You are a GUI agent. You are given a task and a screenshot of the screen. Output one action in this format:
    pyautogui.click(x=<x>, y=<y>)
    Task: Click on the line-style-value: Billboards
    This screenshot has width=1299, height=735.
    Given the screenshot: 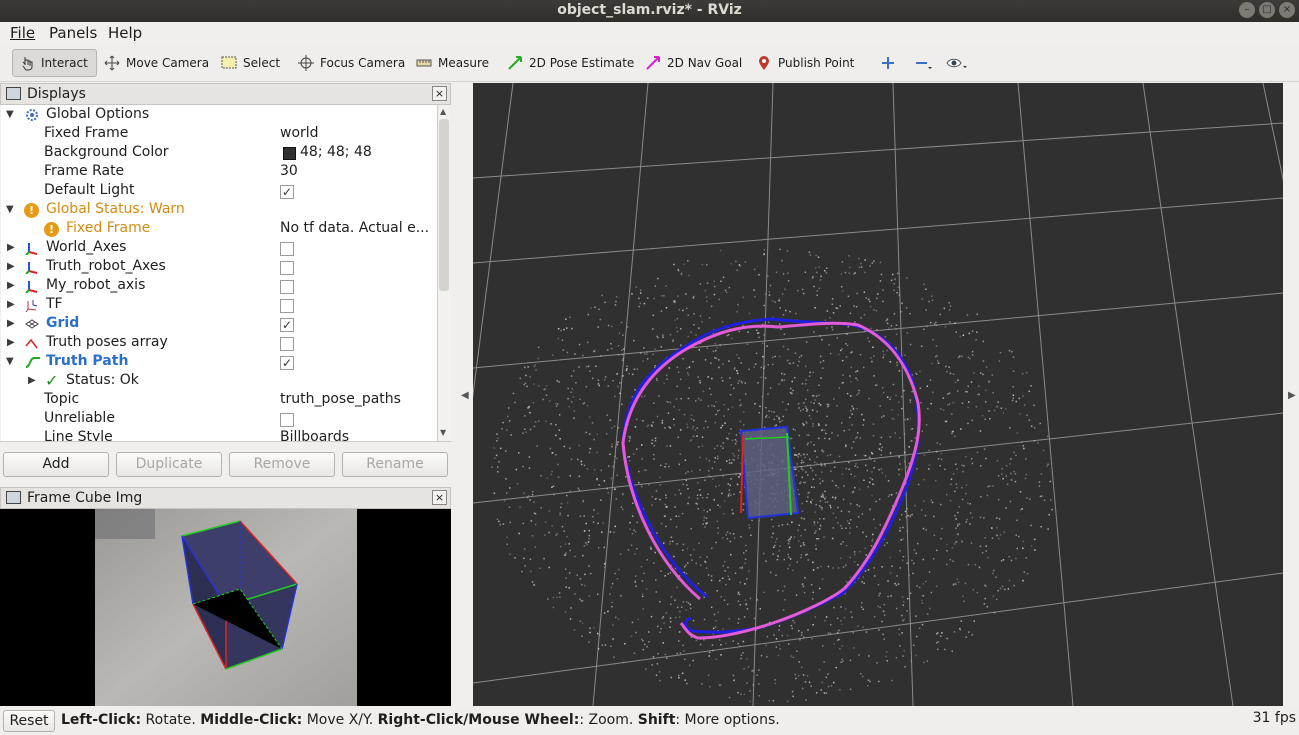 What is the action you would take?
    pyautogui.click(x=314, y=435)
    